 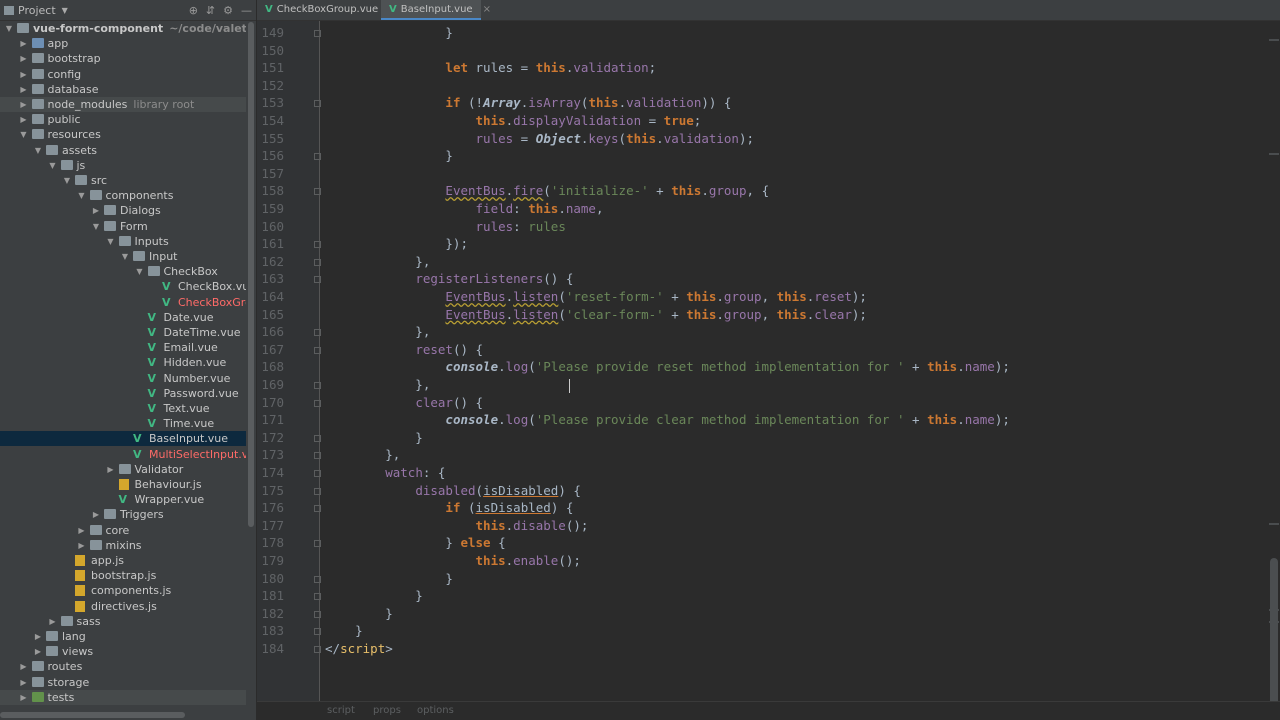 I want to click on tree-item: components.js, so click(x=123, y=590).